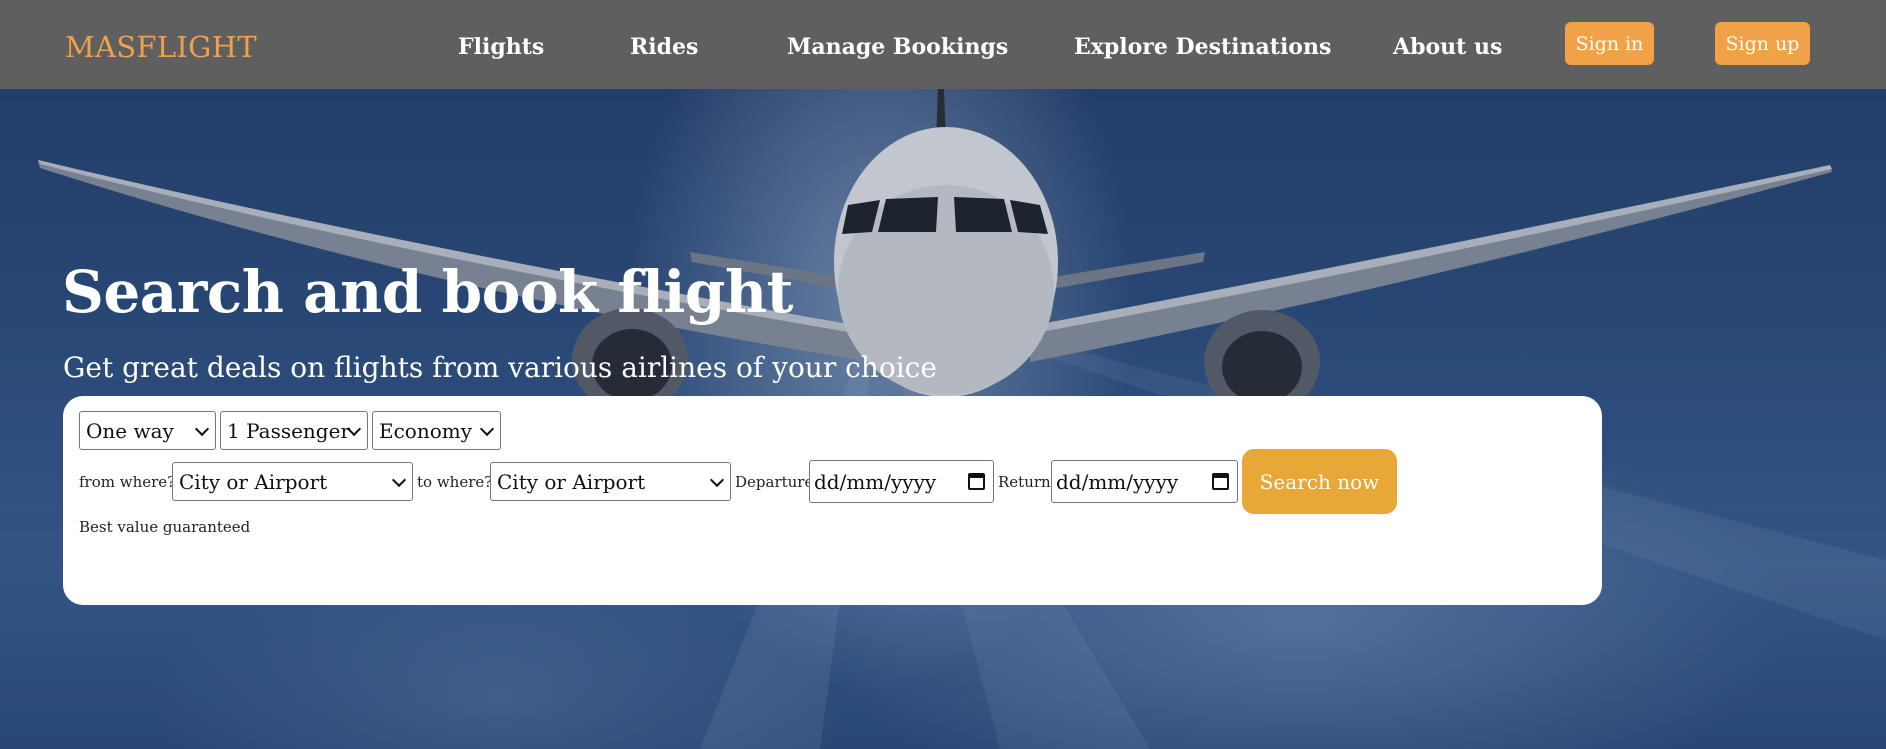 The width and height of the screenshot is (1886, 749). I want to click on nav-link-about-us: About us, so click(1447, 47).